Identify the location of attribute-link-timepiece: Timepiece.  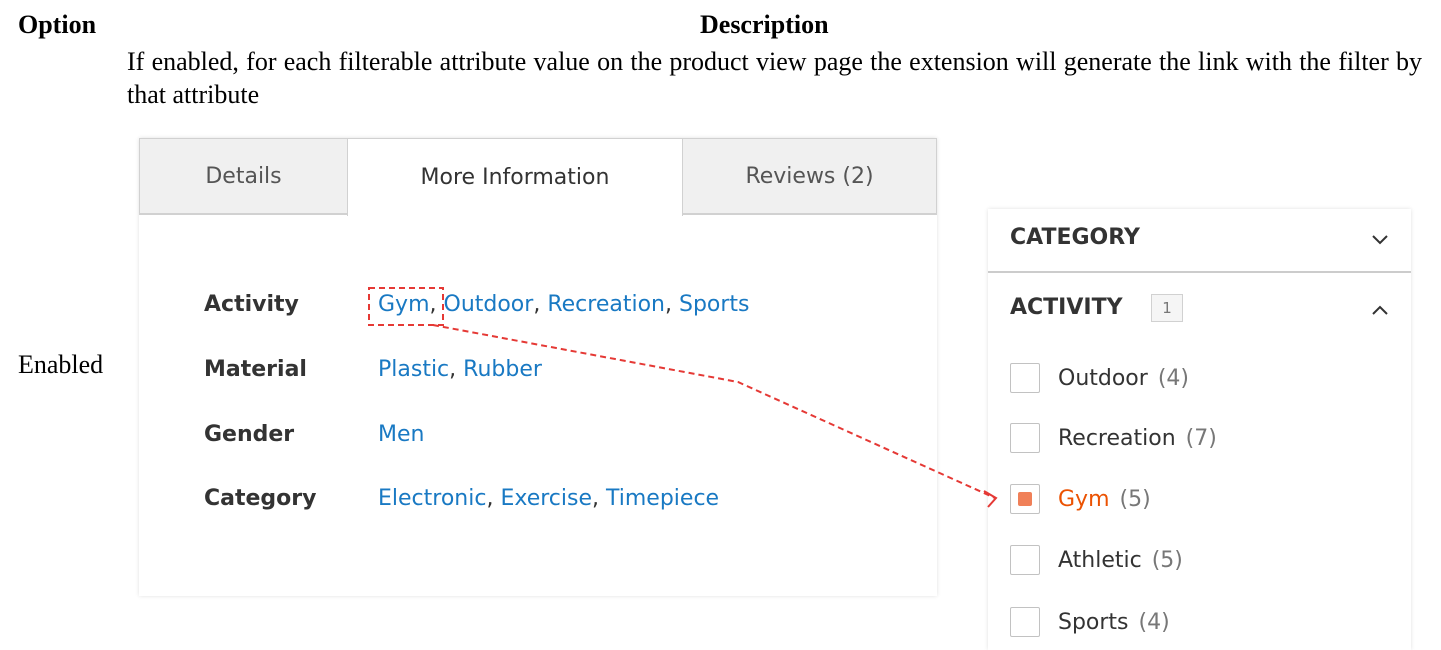
(662, 498).